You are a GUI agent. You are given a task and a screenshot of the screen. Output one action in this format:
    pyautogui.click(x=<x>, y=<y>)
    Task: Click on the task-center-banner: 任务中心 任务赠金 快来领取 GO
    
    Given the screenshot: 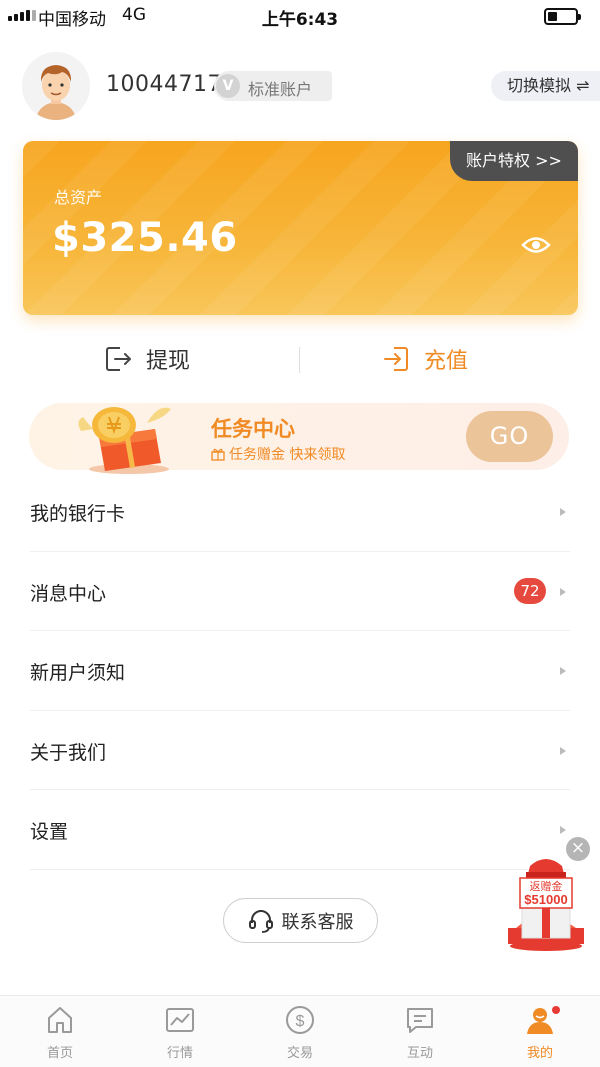 What is the action you would take?
    pyautogui.click(x=299, y=438)
    